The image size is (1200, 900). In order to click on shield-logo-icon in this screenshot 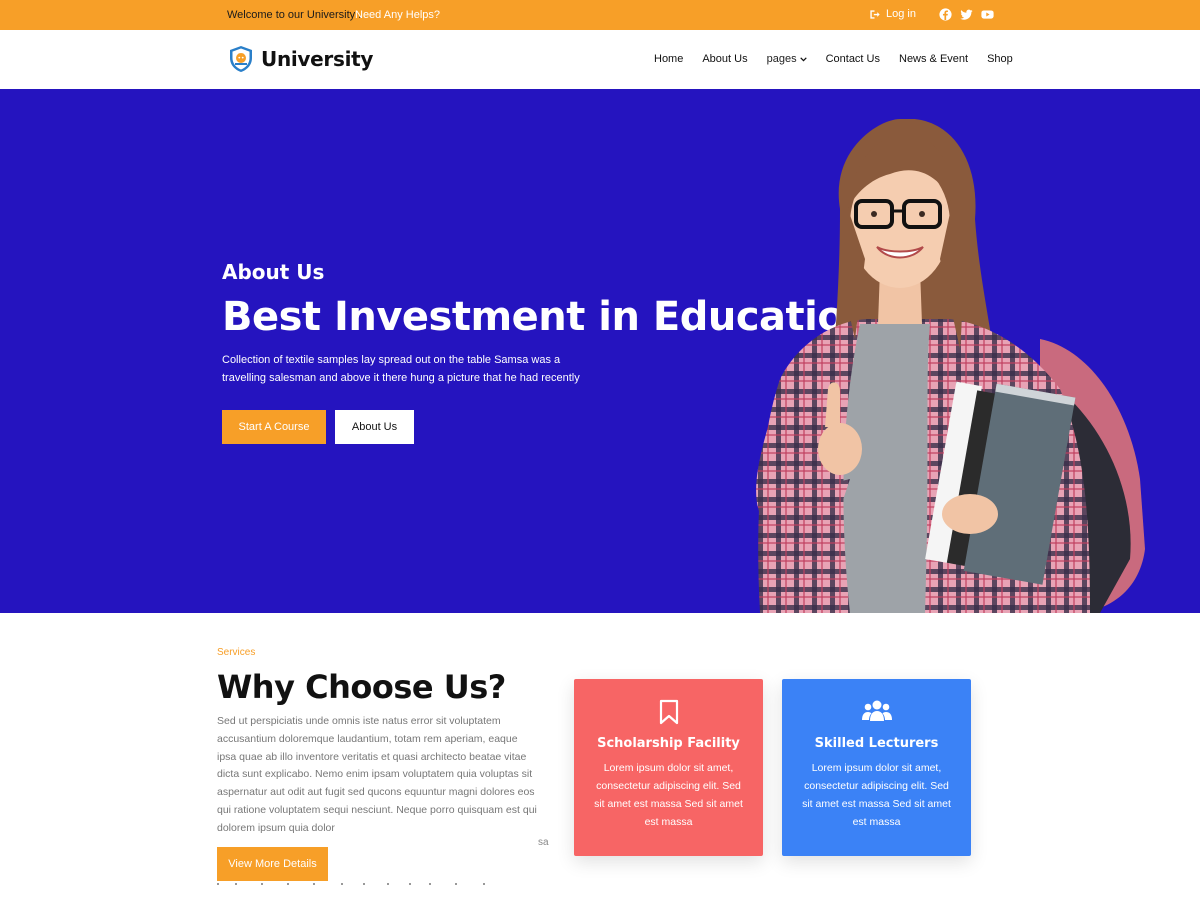, I will do `click(241, 59)`.